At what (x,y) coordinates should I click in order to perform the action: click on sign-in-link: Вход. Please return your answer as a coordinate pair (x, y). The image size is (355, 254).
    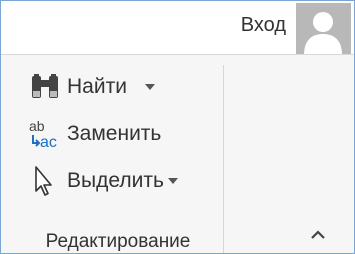
    Looking at the image, I should click on (263, 25).